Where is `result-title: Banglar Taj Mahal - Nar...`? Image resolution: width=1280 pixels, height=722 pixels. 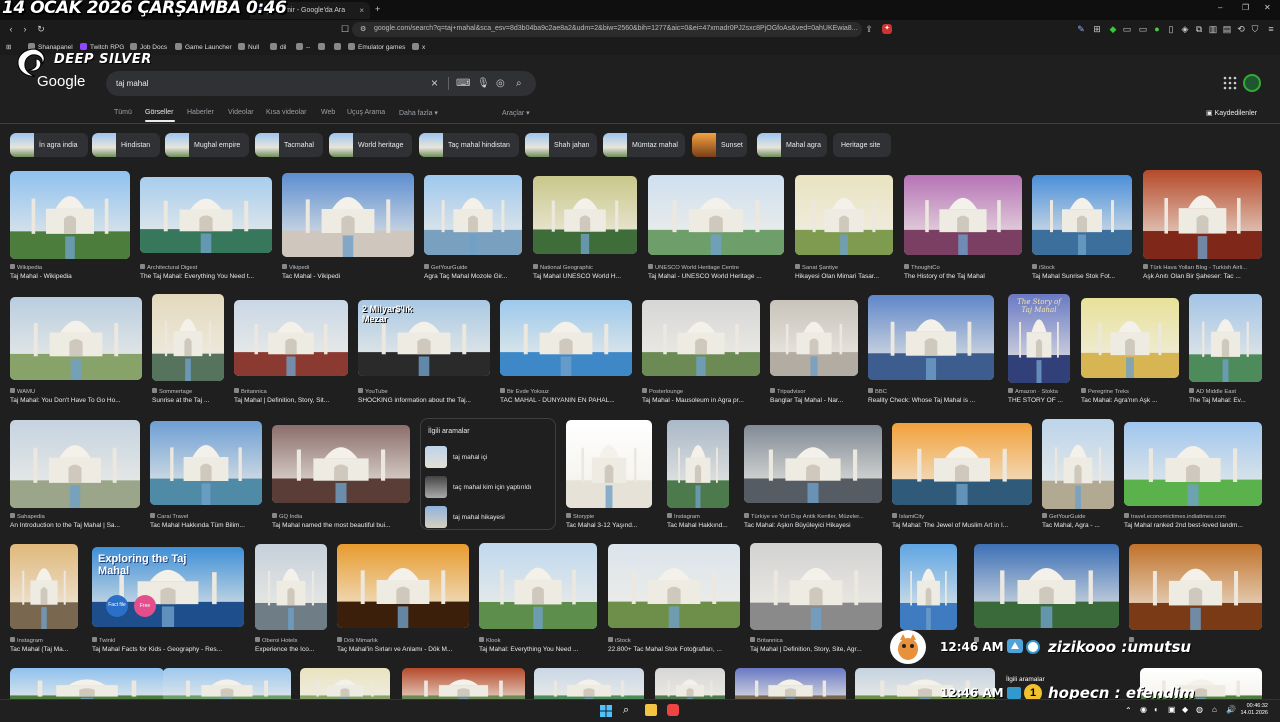
result-title: Banglar Taj Mahal - Nar... is located at coordinates (814, 400).